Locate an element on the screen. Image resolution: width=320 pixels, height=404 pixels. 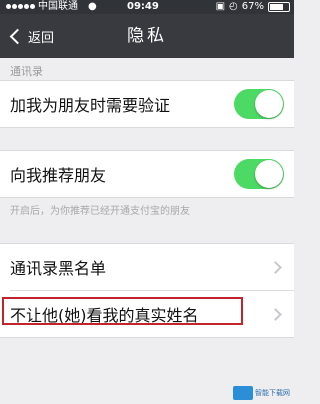
watermark: 智能下载网 is located at coordinates (261, 393).